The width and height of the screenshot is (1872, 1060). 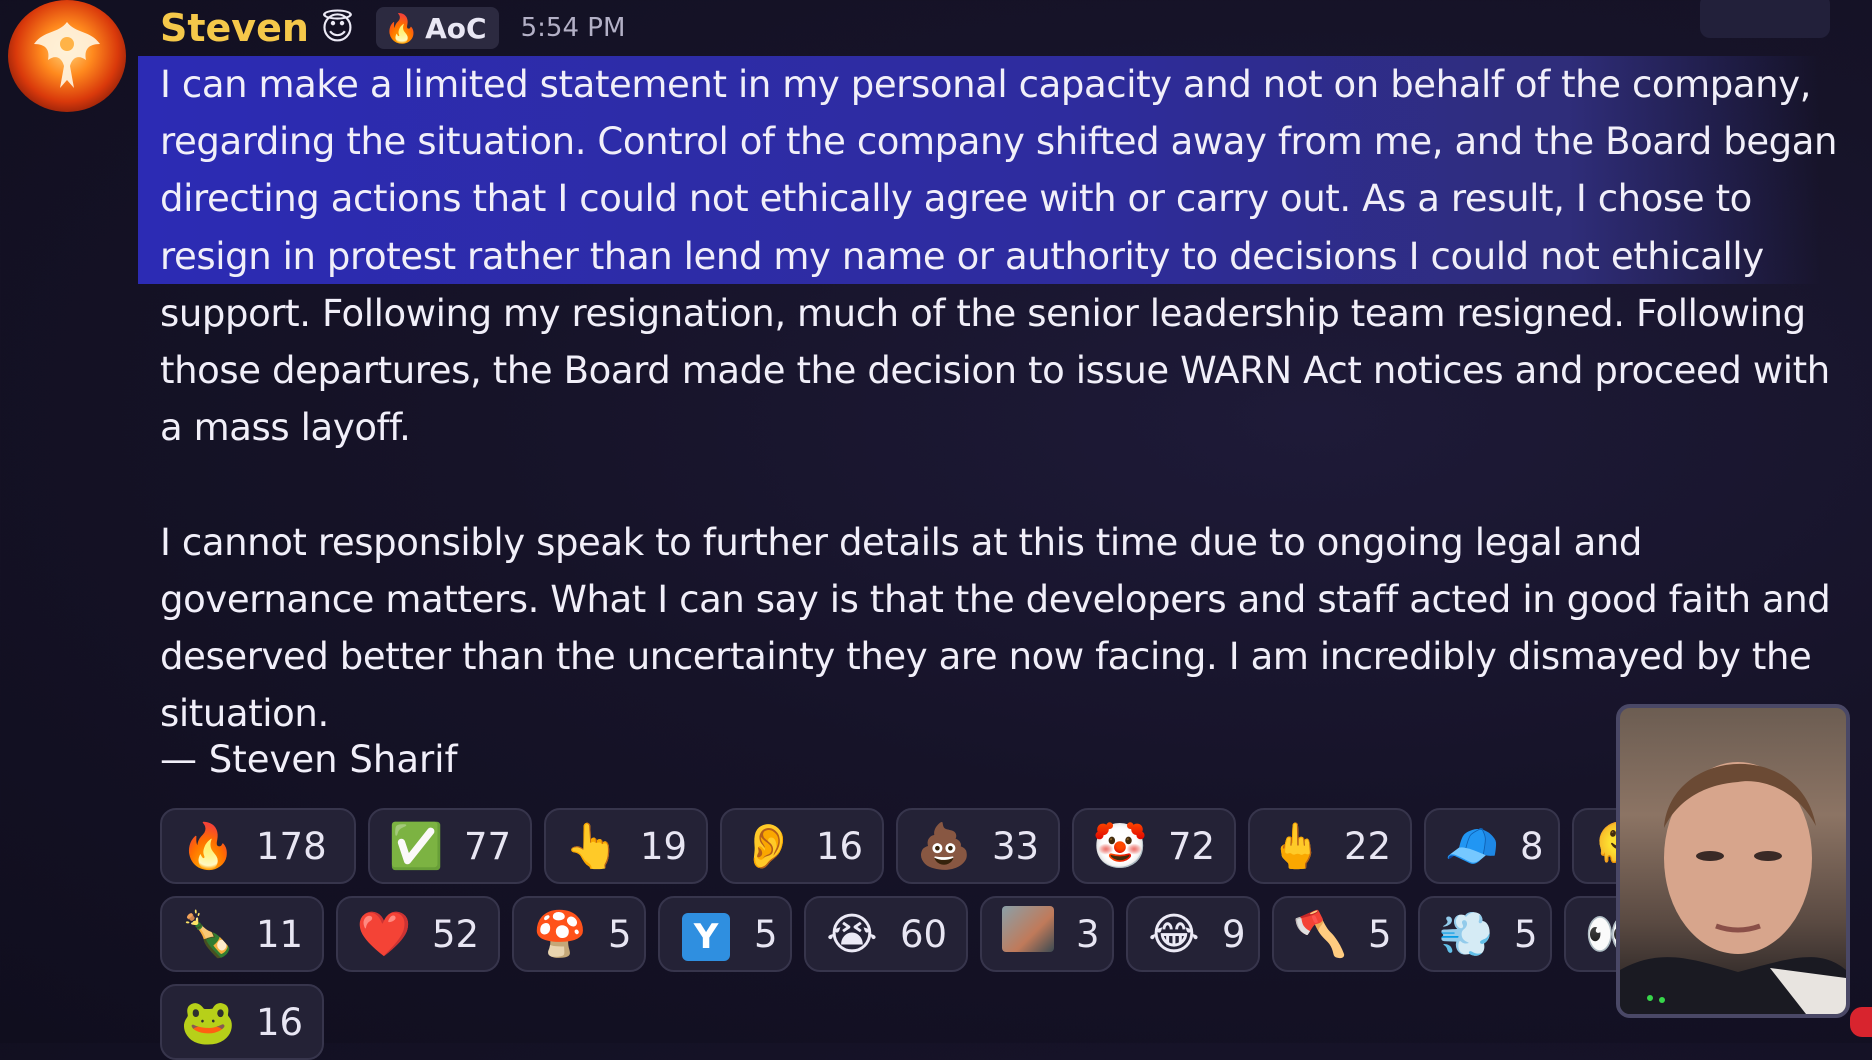 I want to click on reaction-count: 11, so click(x=280, y=934).